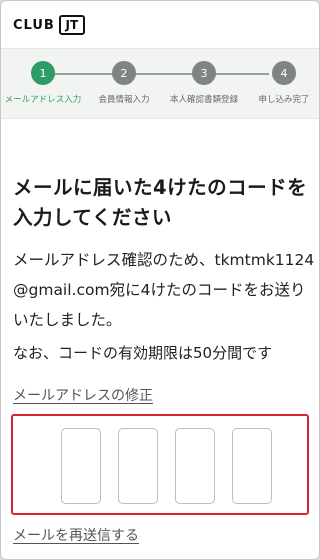 The height and width of the screenshot is (560, 320). Describe the element at coordinates (43, 73) in the screenshot. I see `step-number-circle: 1` at that location.